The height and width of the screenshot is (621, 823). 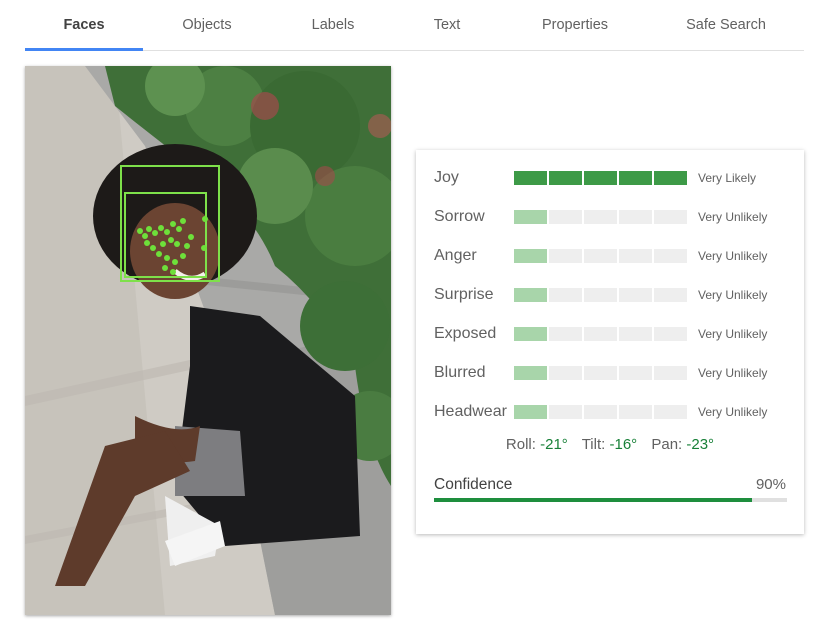 What do you see at coordinates (84, 24) in the screenshot?
I see `tab-faces: Faces` at bounding box center [84, 24].